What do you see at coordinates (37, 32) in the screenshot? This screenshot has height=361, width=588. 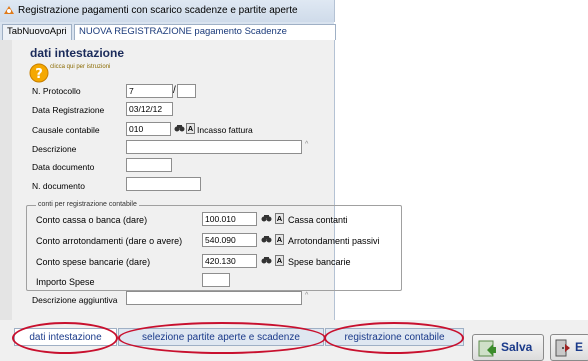 I see `tab-nuovo-apri: TabNuovoApri` at bounding box center [37, 32].